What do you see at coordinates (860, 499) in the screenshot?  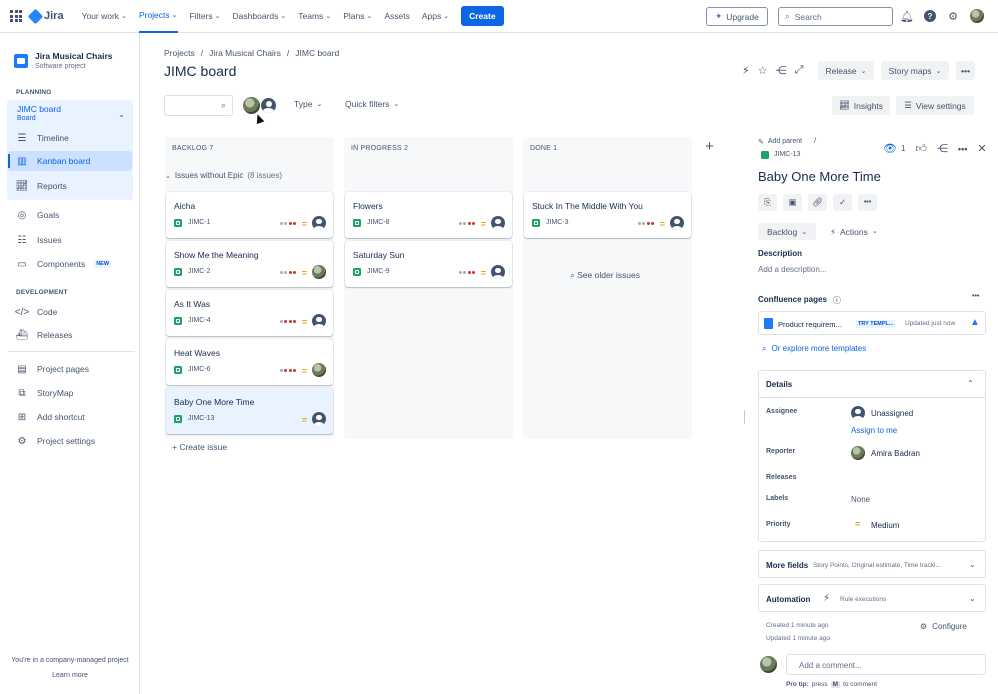 I see `labels-value: None` at bounding box center [860, 499].